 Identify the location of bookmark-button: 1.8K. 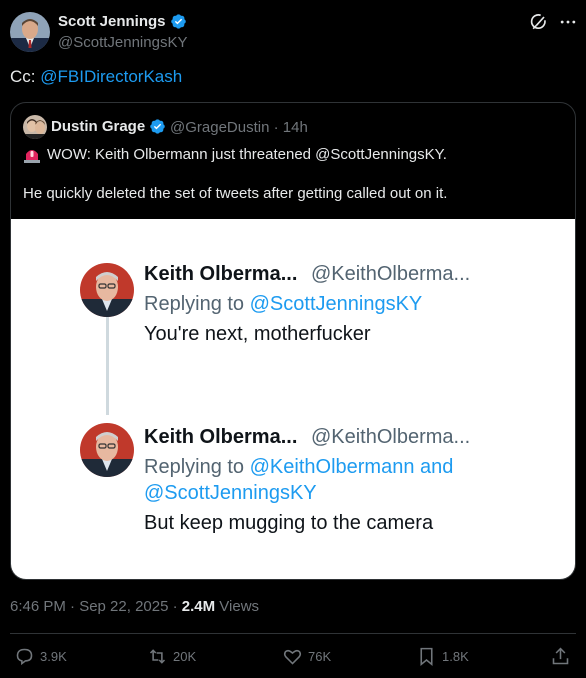
(442, 656).